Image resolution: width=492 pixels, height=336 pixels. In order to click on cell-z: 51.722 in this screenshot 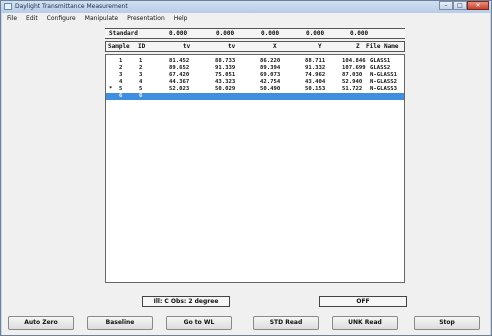, I will do `click(352, 89)`.